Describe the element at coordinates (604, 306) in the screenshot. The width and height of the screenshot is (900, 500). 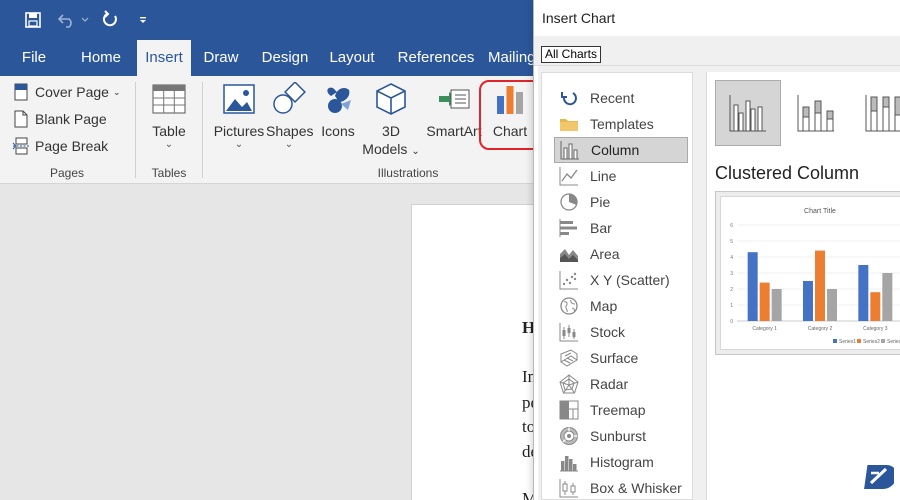
I see `chart-type-label: Map` at that location.